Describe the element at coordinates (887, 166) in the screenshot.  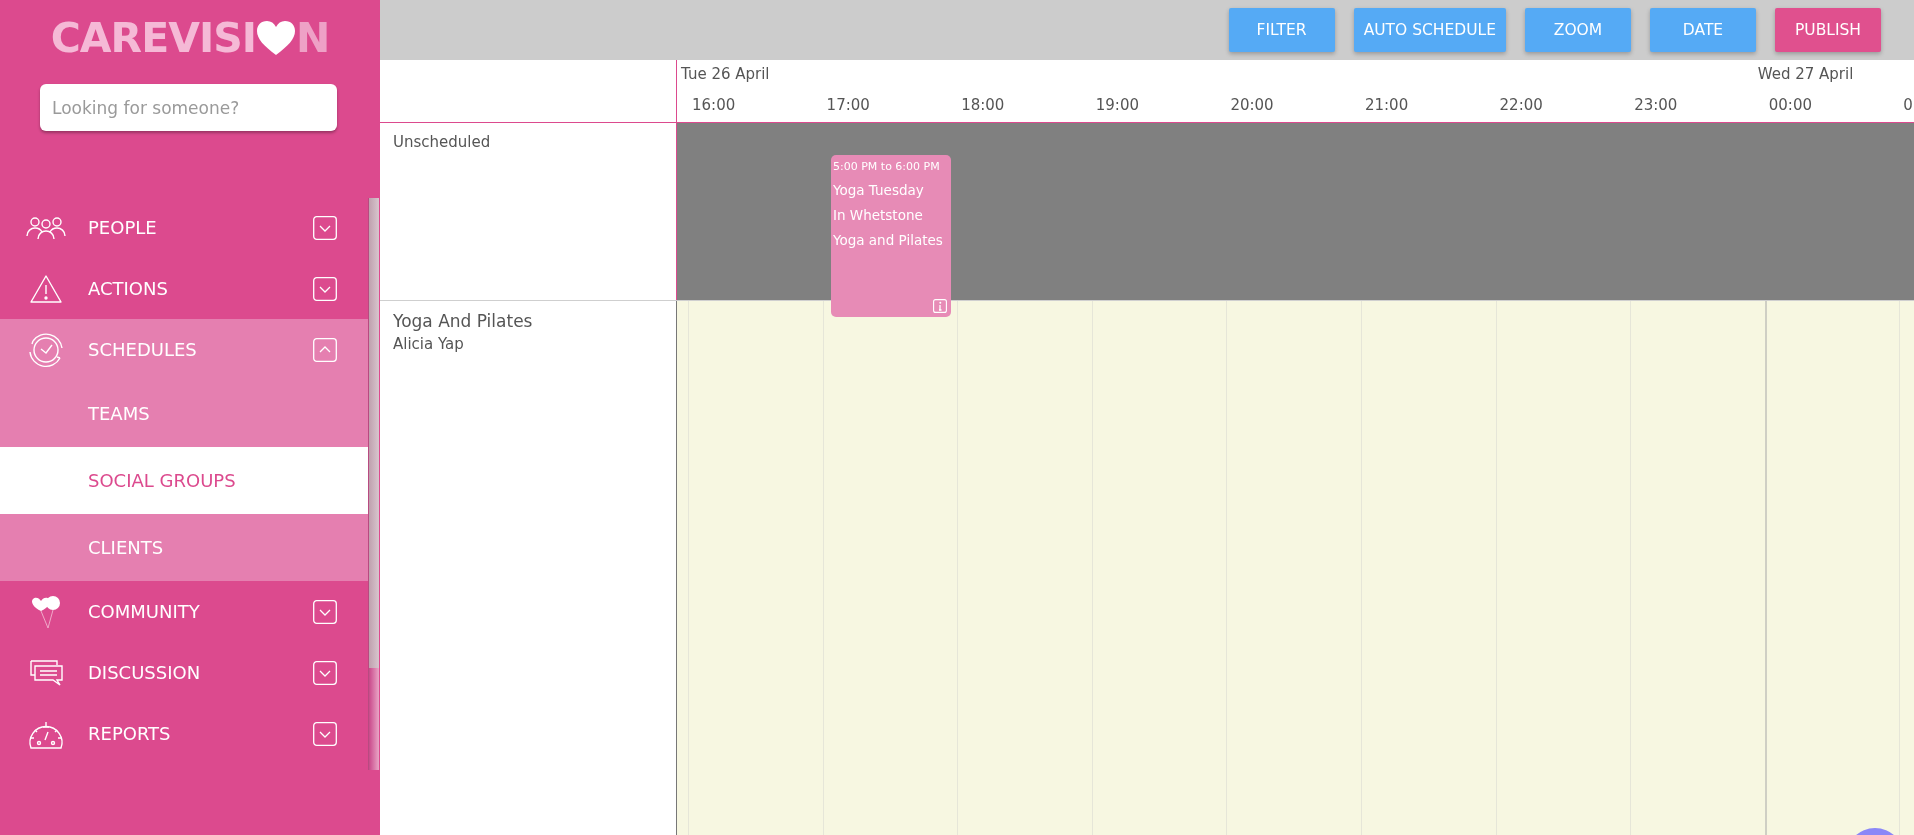
I see `event-time: 5:00 PM to 6:00 PM` at that location.